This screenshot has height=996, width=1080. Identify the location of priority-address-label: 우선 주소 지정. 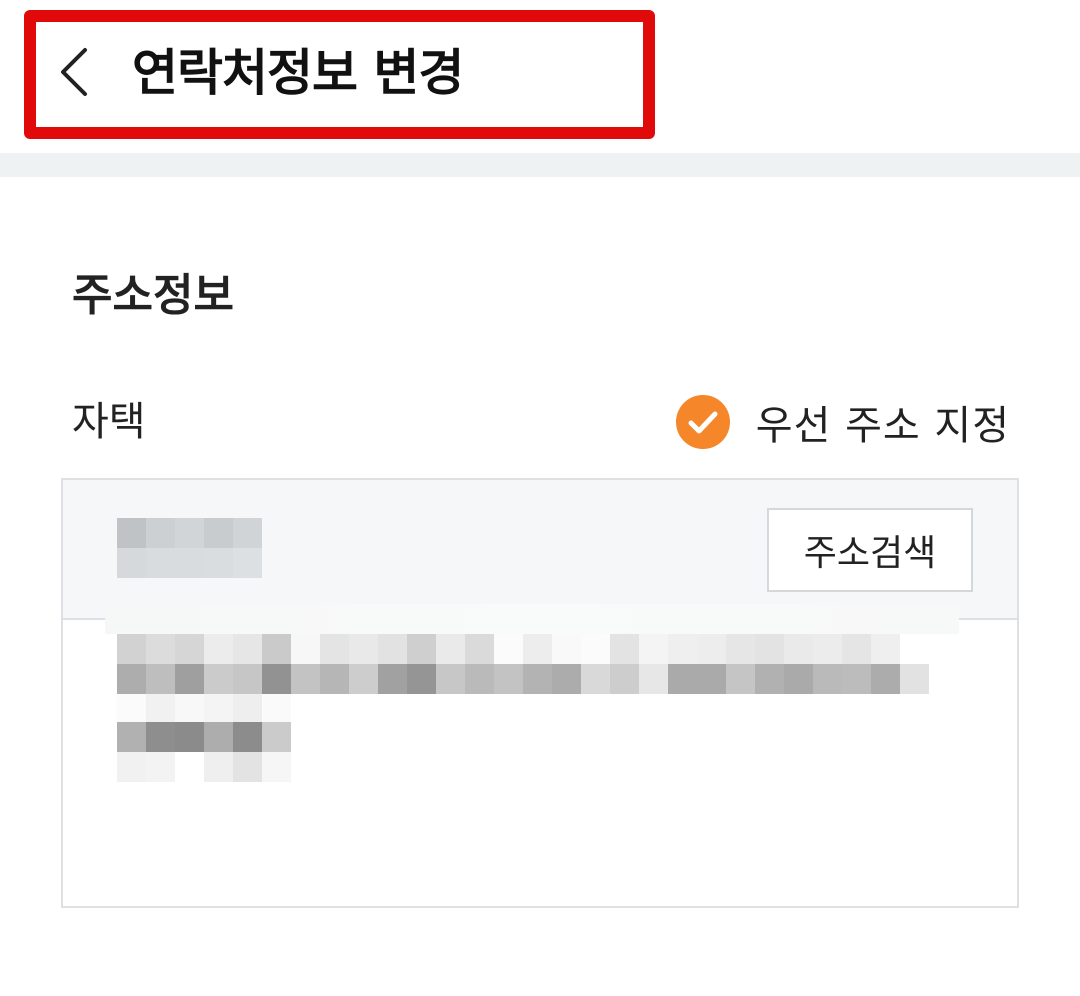
(882, 426).